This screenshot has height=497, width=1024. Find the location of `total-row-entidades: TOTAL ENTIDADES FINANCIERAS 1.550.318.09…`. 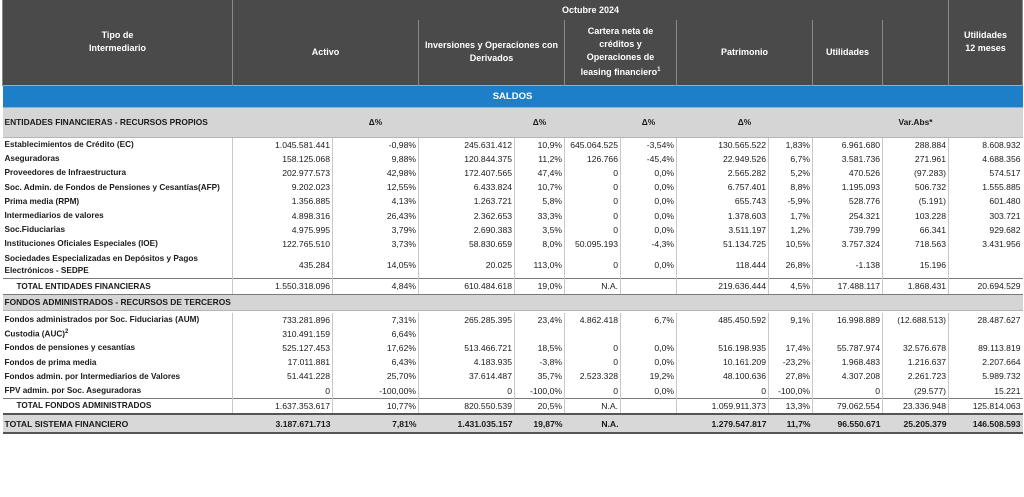

total-row-entidades: TOTAL ENTIDADES FINANCIERAS 1.550.318.09… is located at coordinates (512, 286).